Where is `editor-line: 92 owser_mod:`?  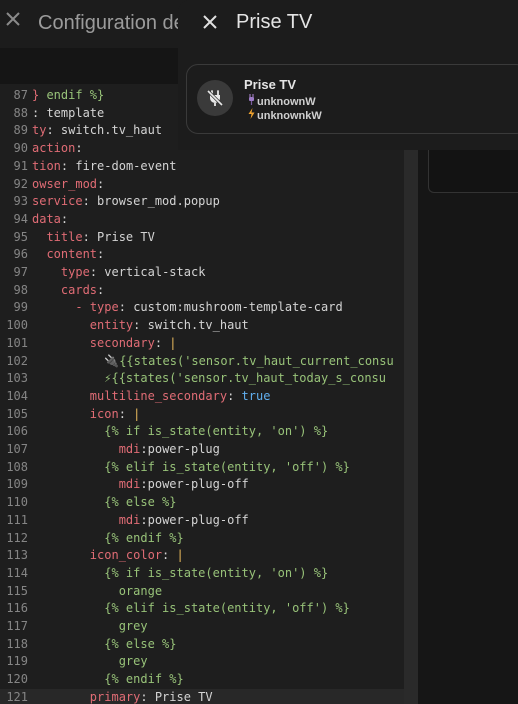
editor-line: 92 owser_mod: is located at coordinates (202, 185).